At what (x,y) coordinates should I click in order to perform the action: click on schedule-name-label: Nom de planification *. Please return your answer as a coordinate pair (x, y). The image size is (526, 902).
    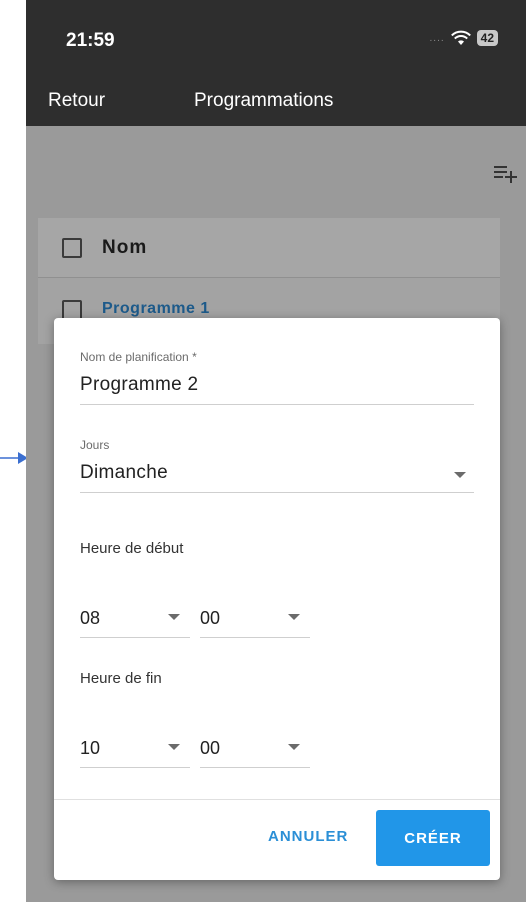
    Looking at the image, I should click on (138, 357).